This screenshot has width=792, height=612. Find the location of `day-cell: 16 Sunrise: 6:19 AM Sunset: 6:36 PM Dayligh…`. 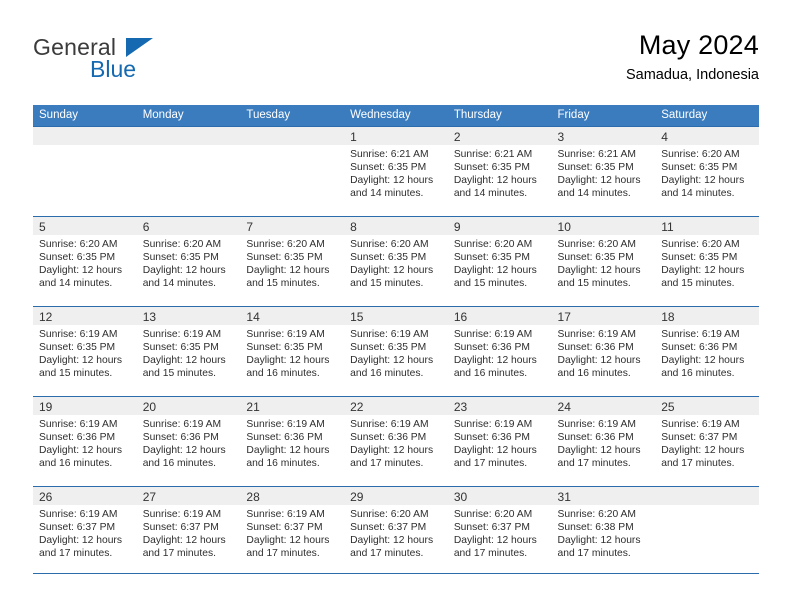

day-cell: 16 Sunrise: 6:19 AM Sunset: 6:36 PM Dayligh… is located at coordinates (499, 351).